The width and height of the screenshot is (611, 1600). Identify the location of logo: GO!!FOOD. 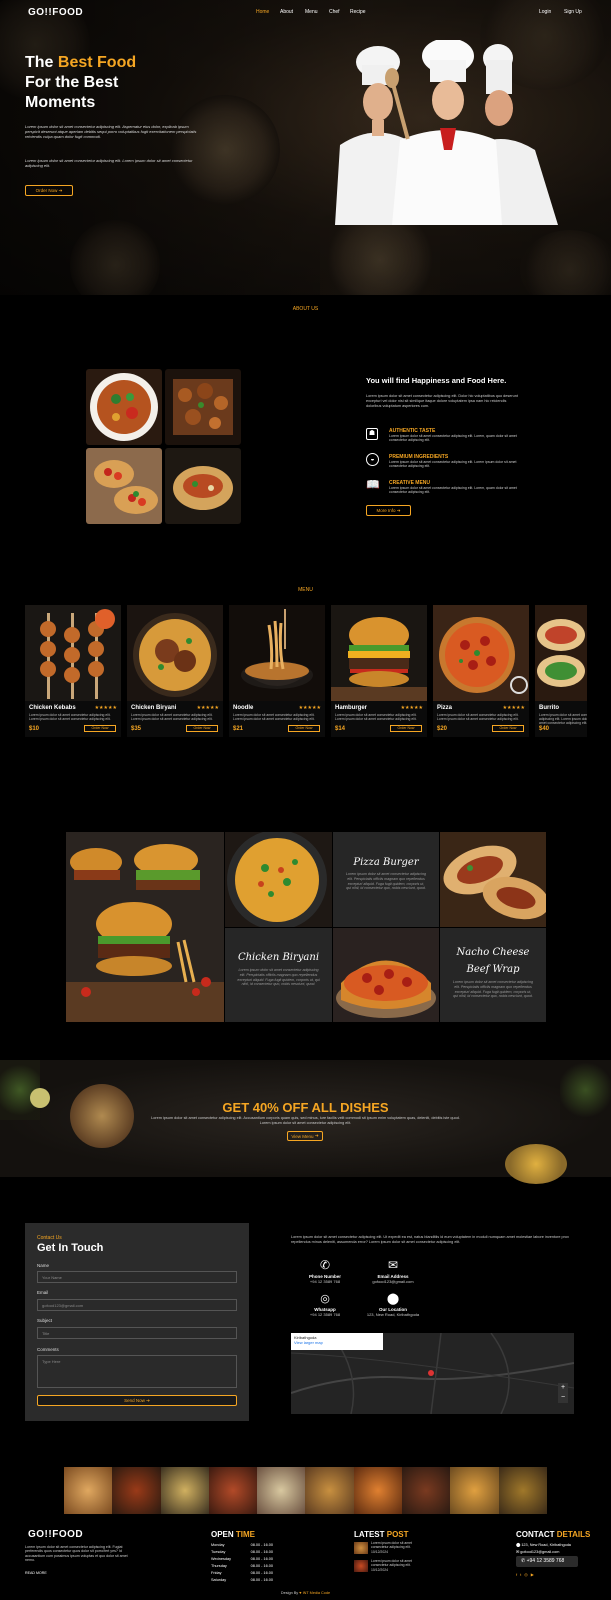
(55, 12).